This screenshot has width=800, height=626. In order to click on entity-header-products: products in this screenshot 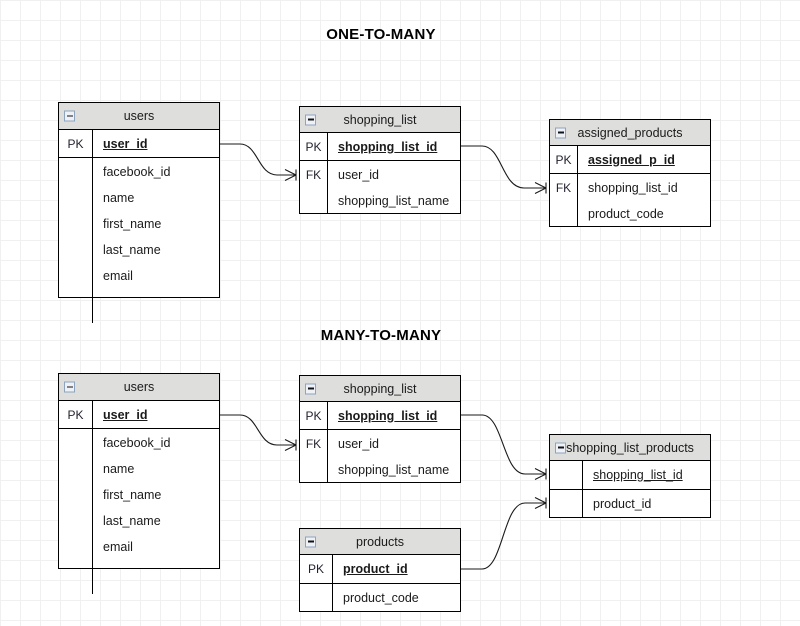, I will do `click(380, 542)`.